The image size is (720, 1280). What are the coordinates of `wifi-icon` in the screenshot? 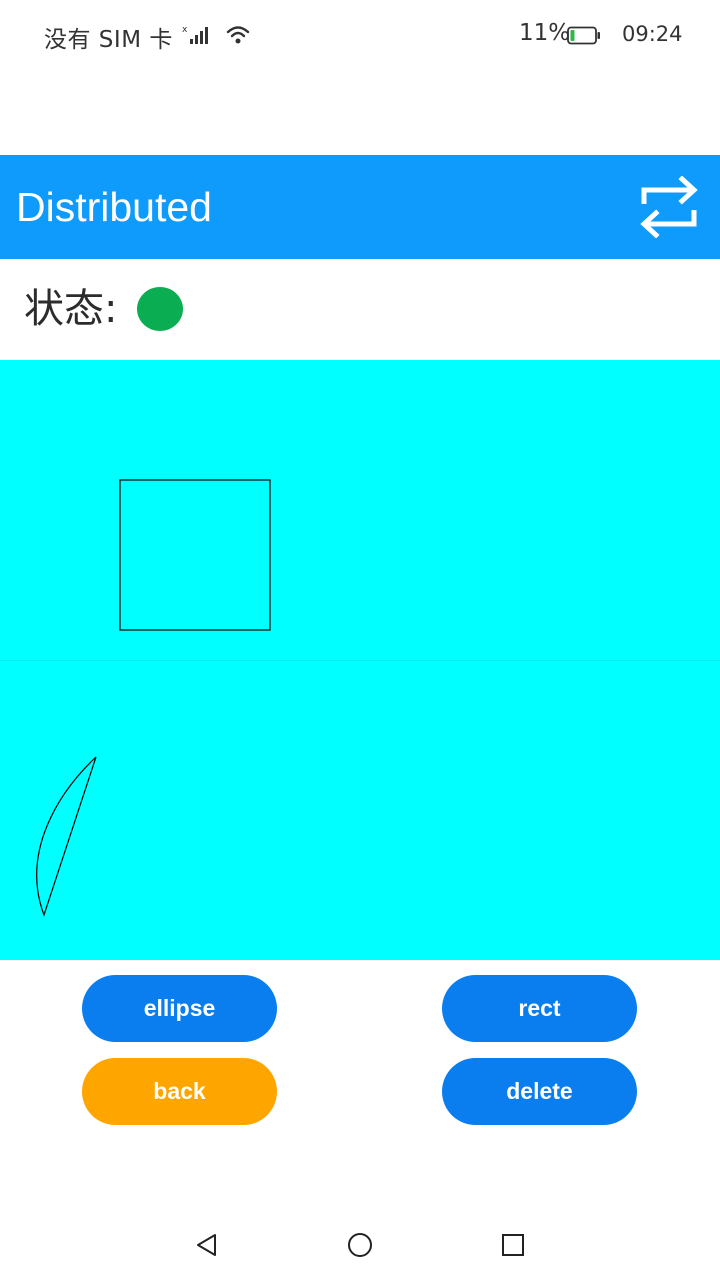 It's located at (238, 37).